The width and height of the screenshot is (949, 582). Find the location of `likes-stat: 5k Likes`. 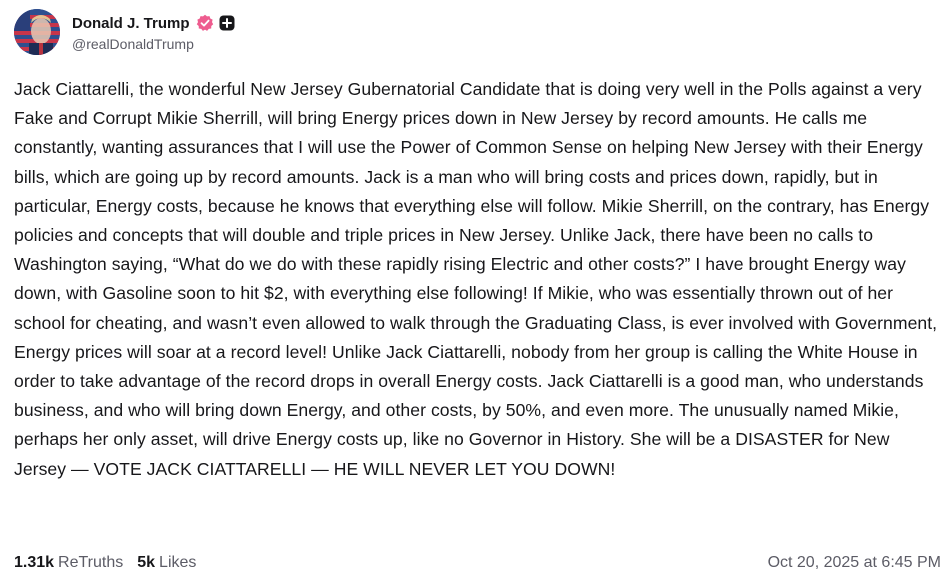

likes-stat: 5k Likes is located at coordinates (166, 563).